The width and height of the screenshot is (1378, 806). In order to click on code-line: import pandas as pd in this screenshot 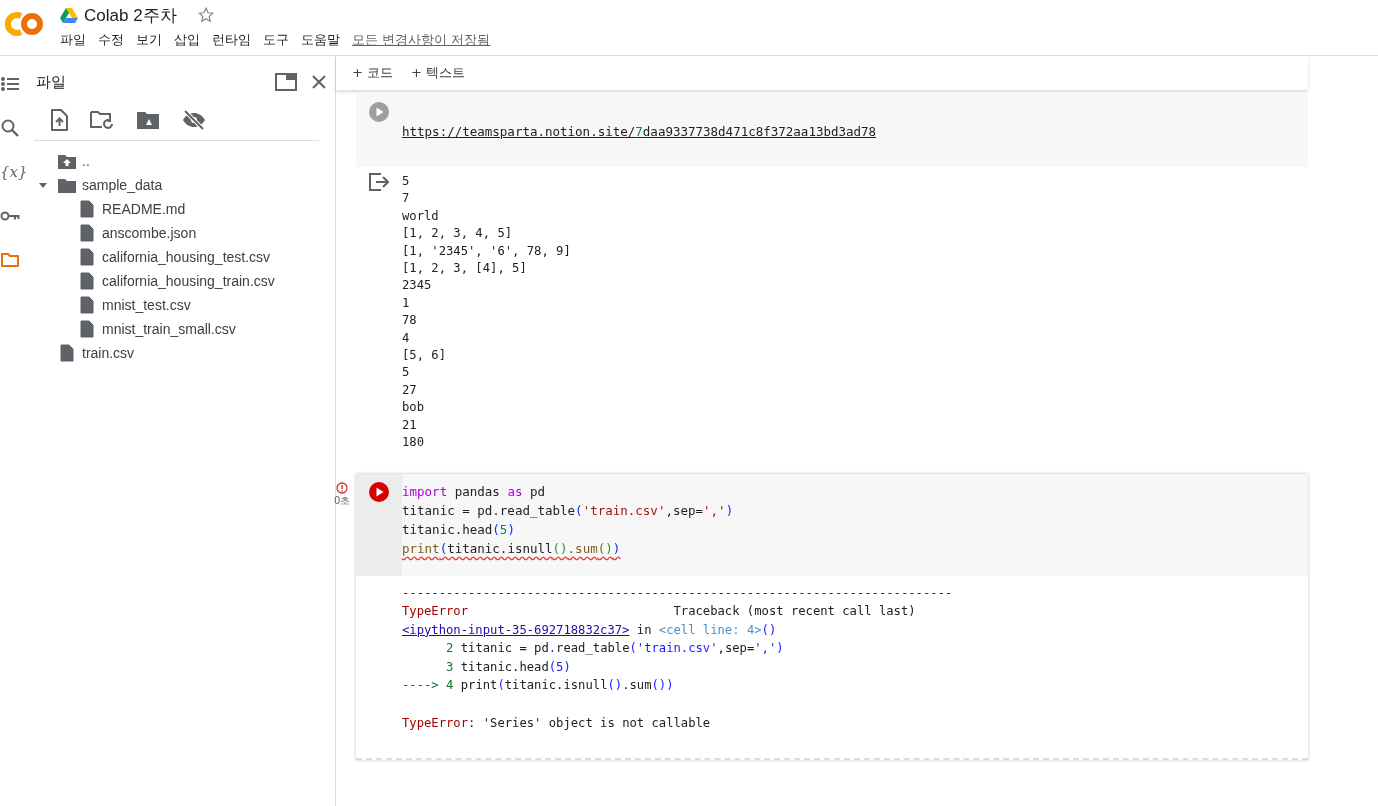, I will do `click(473, 491)`.